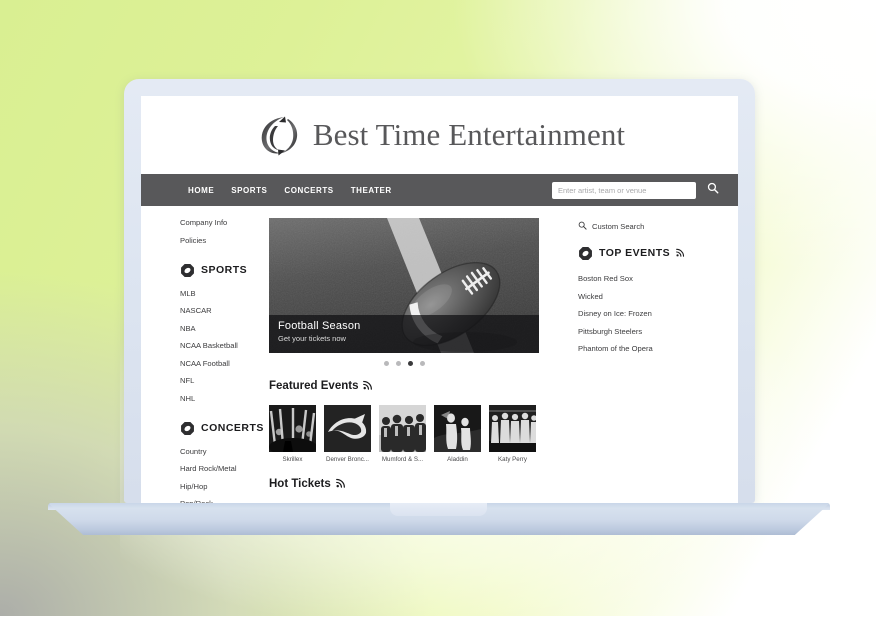  What do you see at coordinates (618, 226) in the screenshot?
I see `custom-search-label: Custom Search` at bounding box center [618, 226].